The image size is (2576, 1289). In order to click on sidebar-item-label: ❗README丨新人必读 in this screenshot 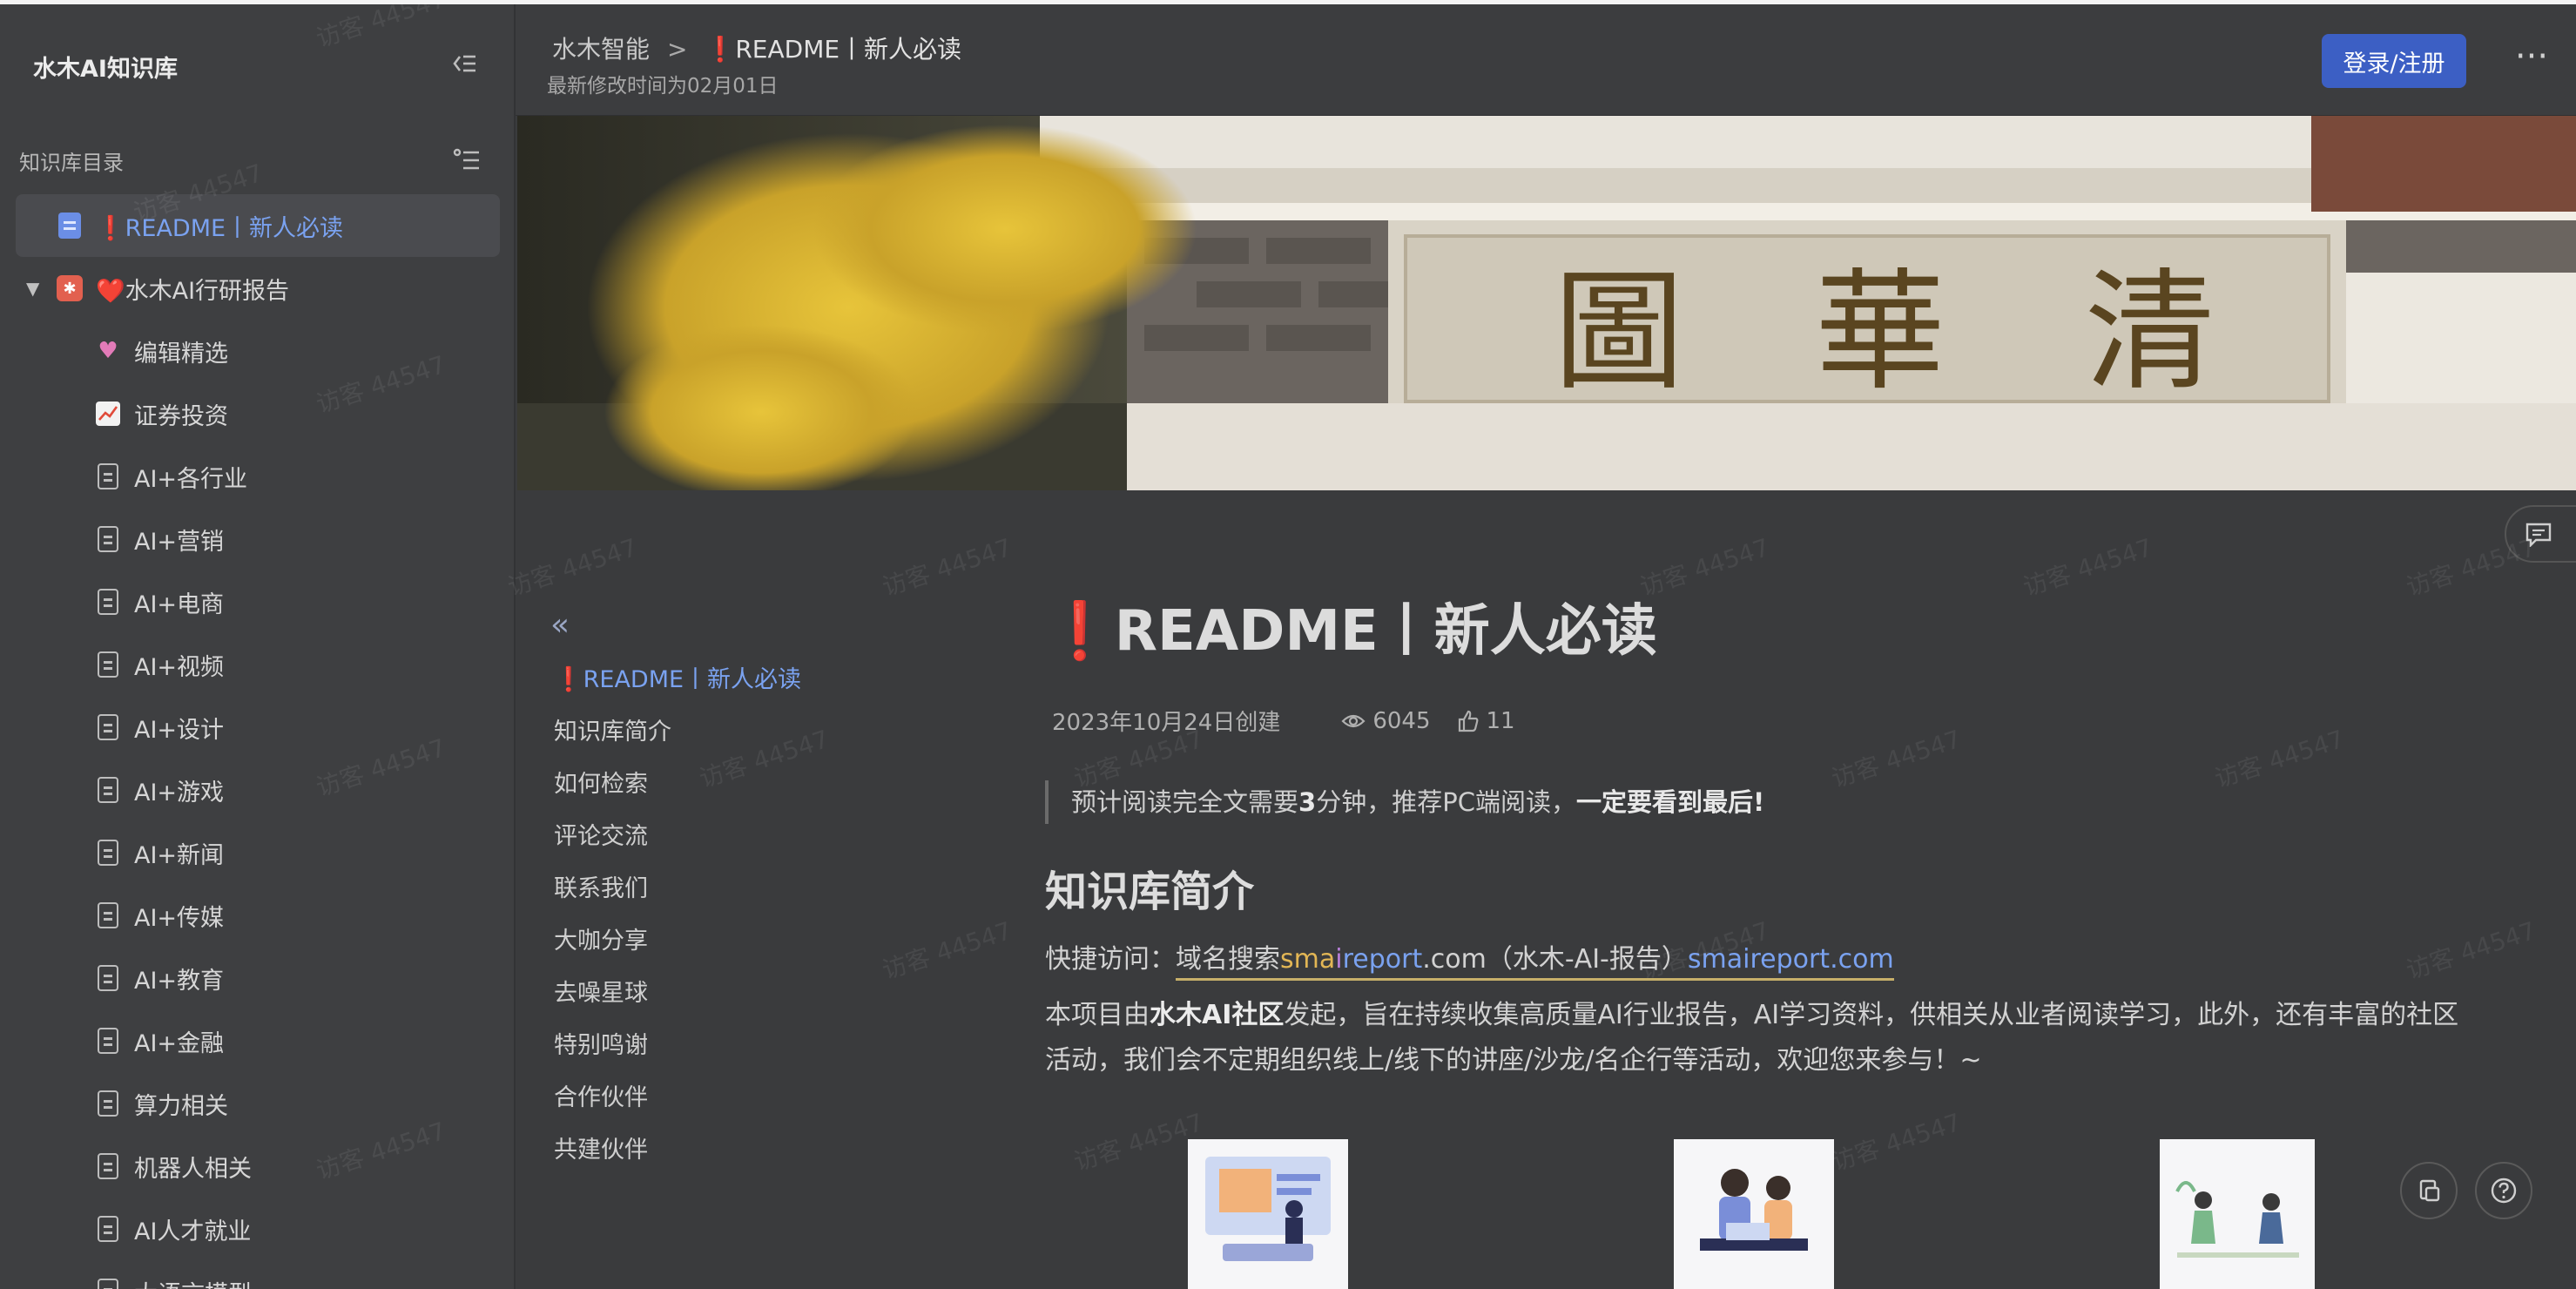, I will do `click(220, 228)`.